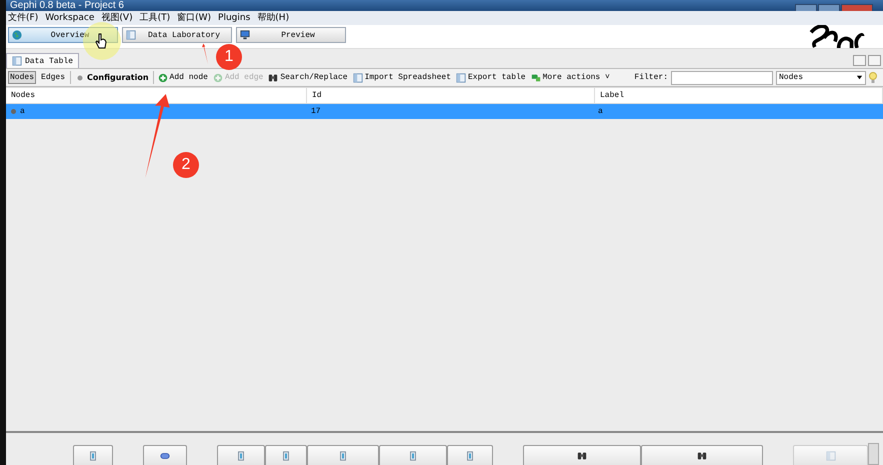 The height and width of the screenshot is (465, 883). What do you see at coordinates (722, 77) in the screenshot?
I see `filter-field` at bounding box center [722, 77].